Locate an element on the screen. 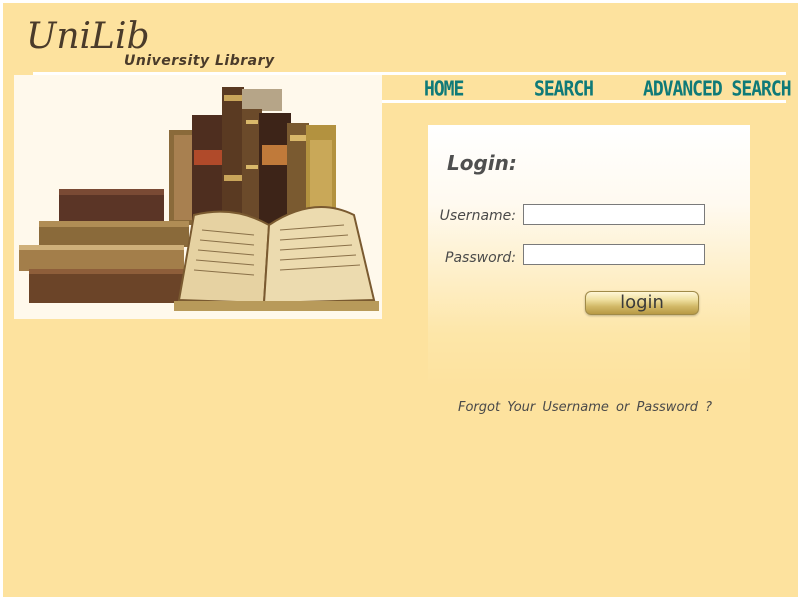  username-label: Username: is located at coordinates (477, 216).